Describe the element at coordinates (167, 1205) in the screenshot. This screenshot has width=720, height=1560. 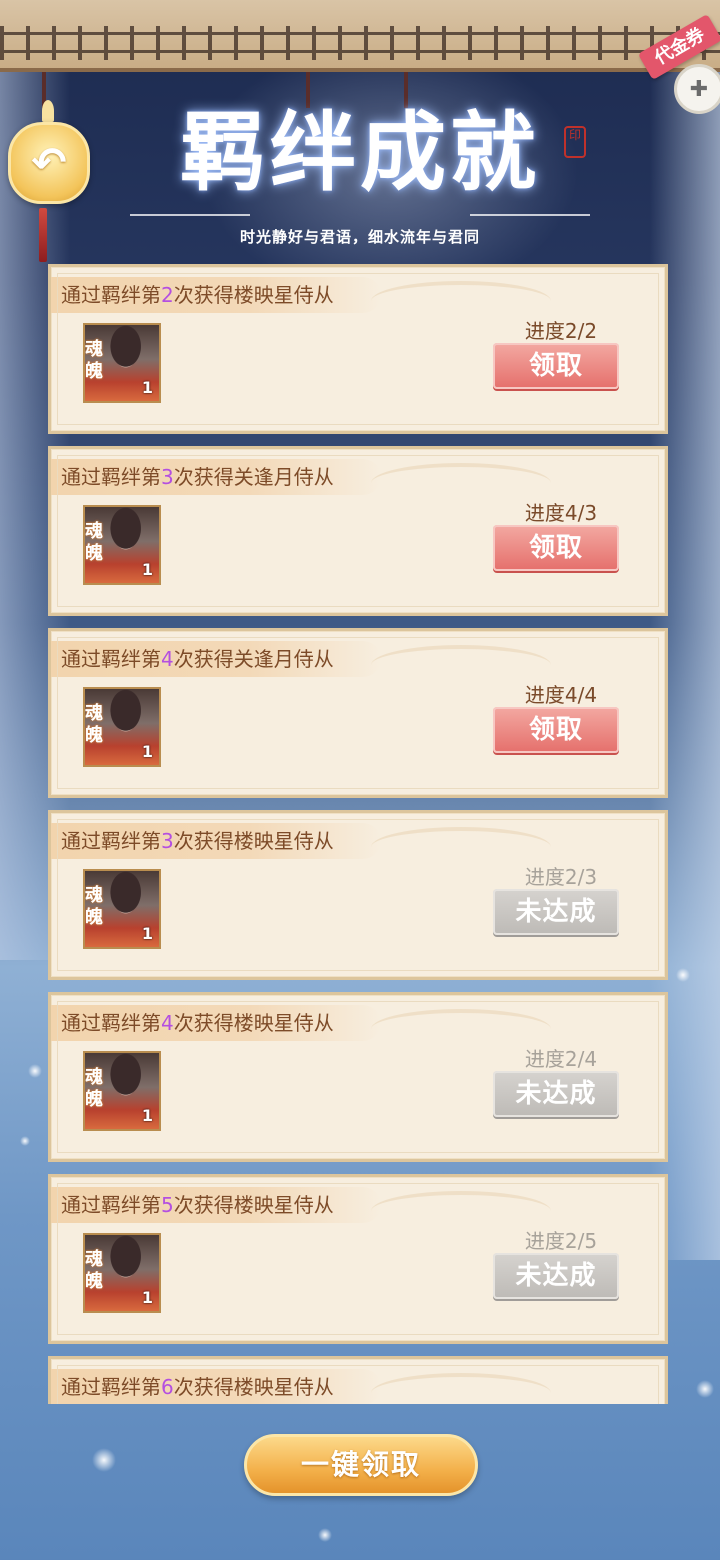
I see `title-count: 5` at that location.